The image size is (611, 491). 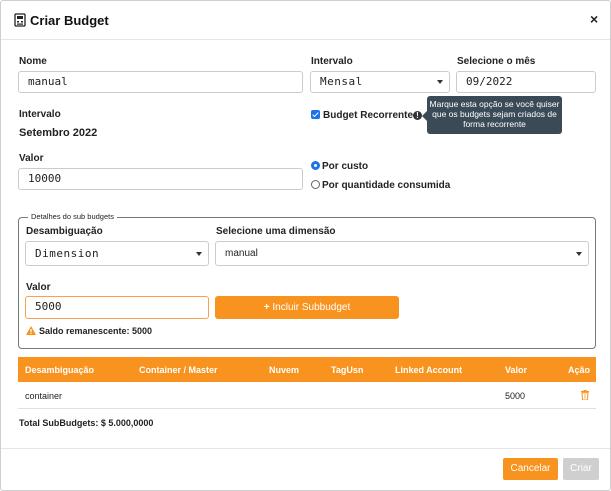 I want to click on interval-summary-value: Setembro 2022, so click(x=58, y=133).